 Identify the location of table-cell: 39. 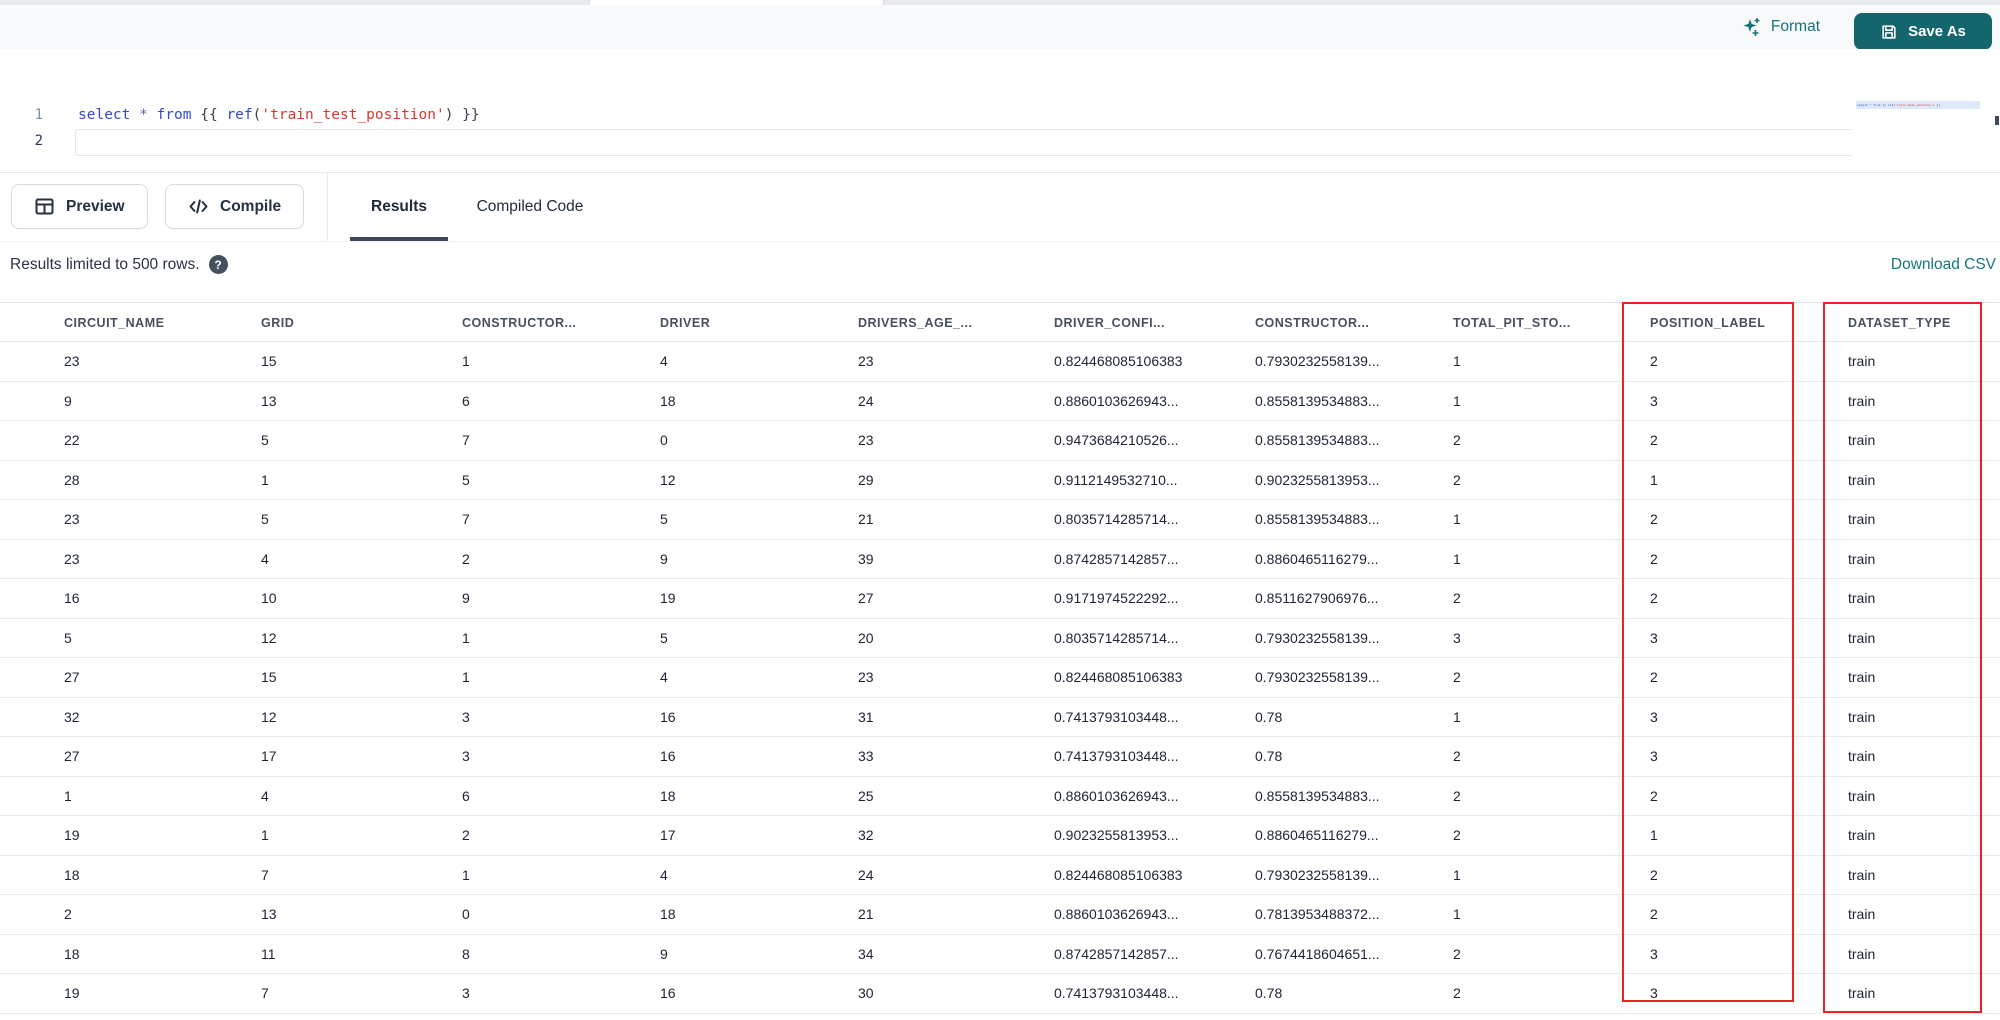
(866, 558).